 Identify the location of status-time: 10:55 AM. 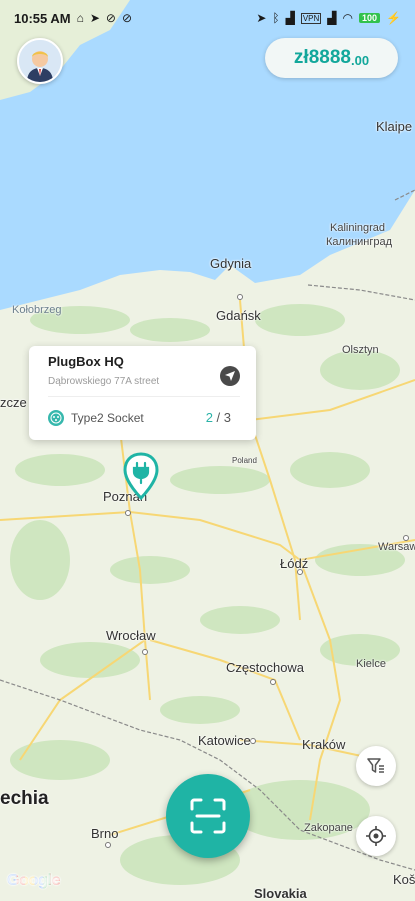
(42, 18).